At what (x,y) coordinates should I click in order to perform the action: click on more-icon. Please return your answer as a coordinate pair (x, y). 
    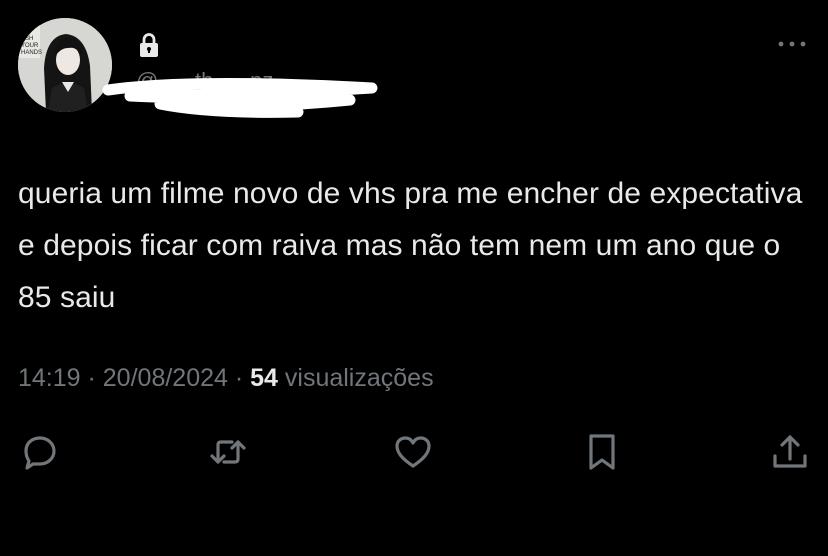
    Looking at the image, I should click on (792, 44).